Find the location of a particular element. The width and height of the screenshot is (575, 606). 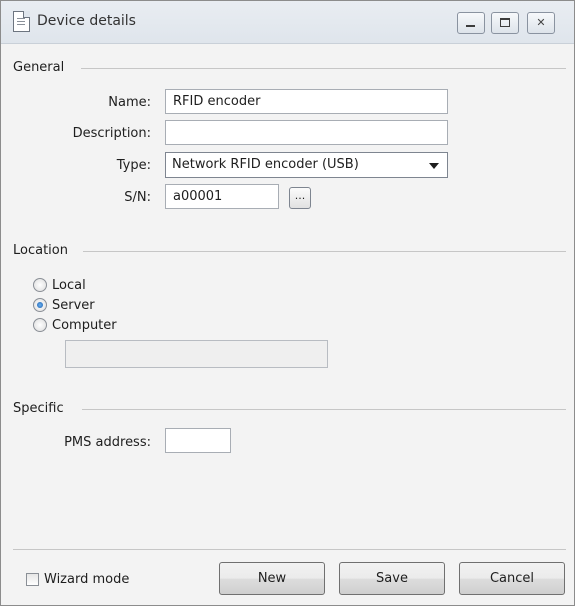

name-label: Name: is located at coordinates (129, 102).